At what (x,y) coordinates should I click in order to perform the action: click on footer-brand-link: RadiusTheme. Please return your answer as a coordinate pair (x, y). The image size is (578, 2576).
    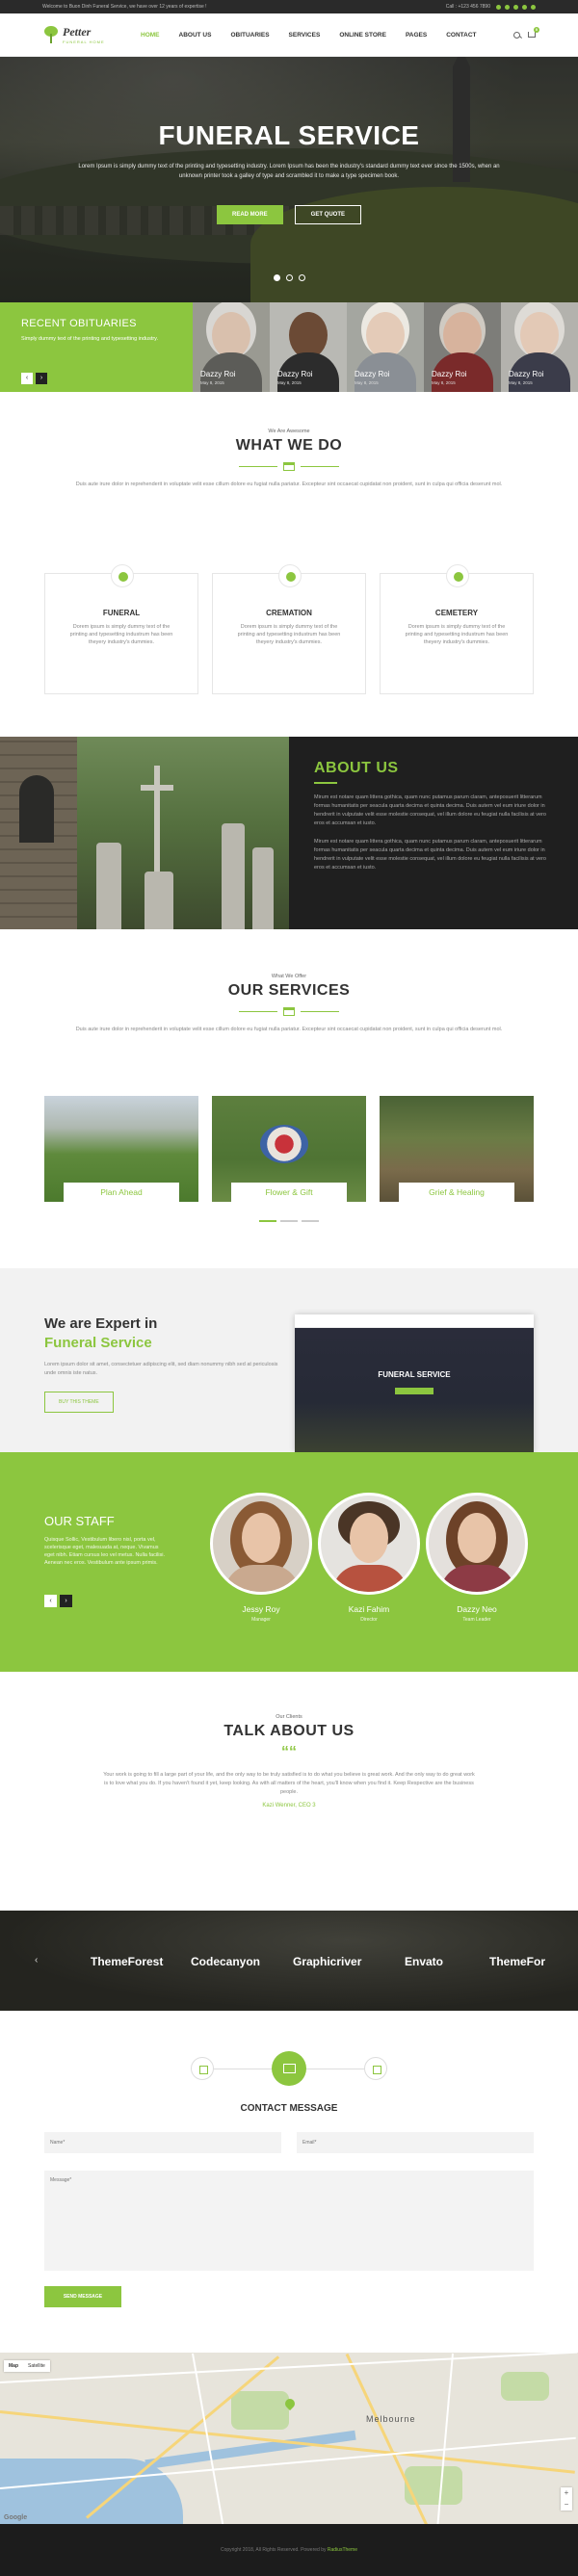
    Looking at the image, I should click on (342, 2550).